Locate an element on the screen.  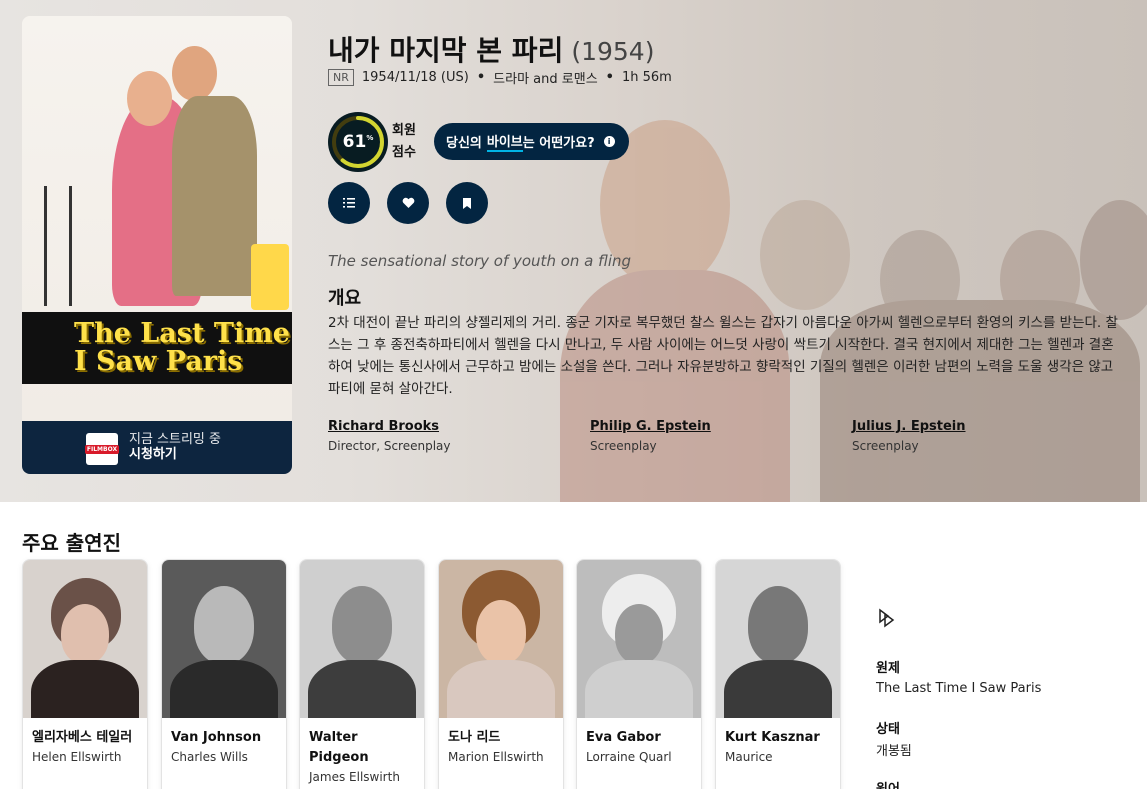
provider-logo-text: FILMBOX is located at coordinates (102, 449).